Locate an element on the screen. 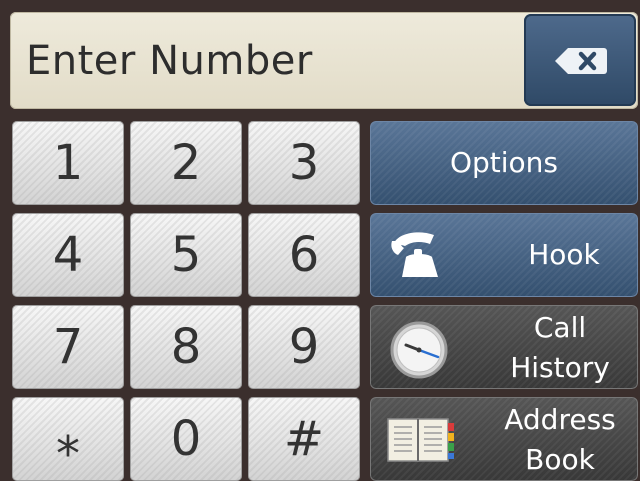 This screenshot has width=640, height=481. call-history-line2: History is located at coordinates (560, 367).